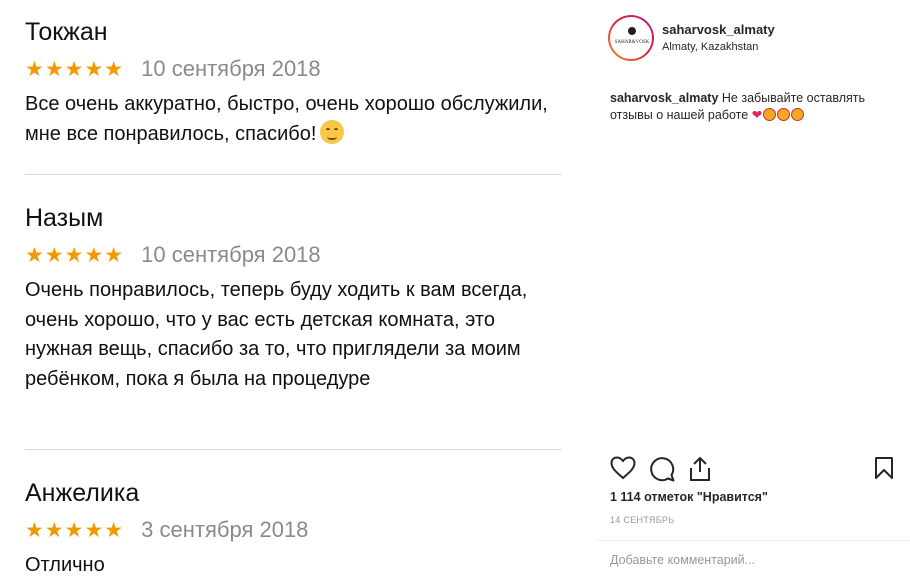  I want to click on comment-icon, so click(662, 469).